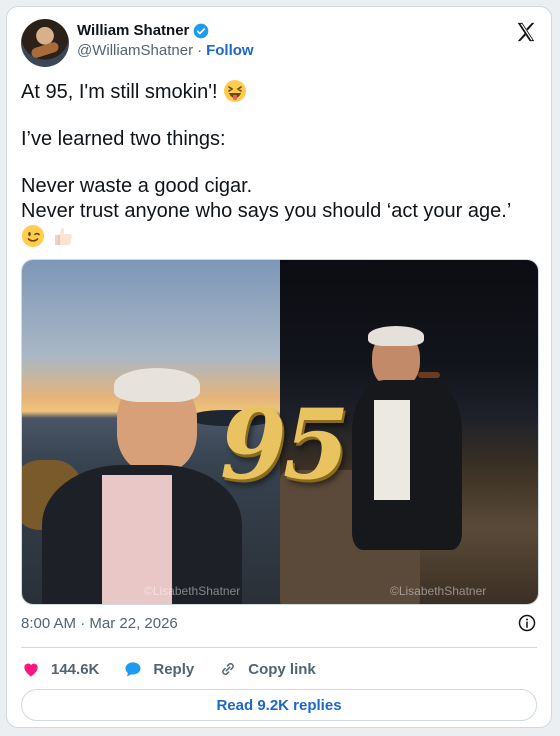 The image size is (560, 736). What do you see at coordinates (279, 647) in the screenshot?
I see `divider` at bounding box center [279, 647].